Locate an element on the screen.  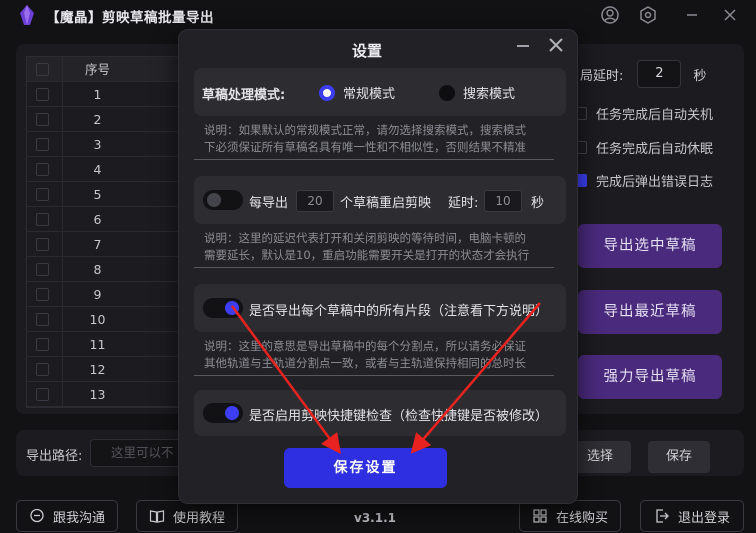
radio-normal-mode: 常规模式 is located at coordinates (357, 92).